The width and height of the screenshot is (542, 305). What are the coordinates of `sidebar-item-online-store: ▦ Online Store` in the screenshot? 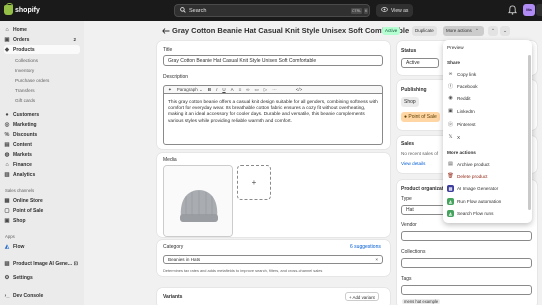 It's located at (42, 200).